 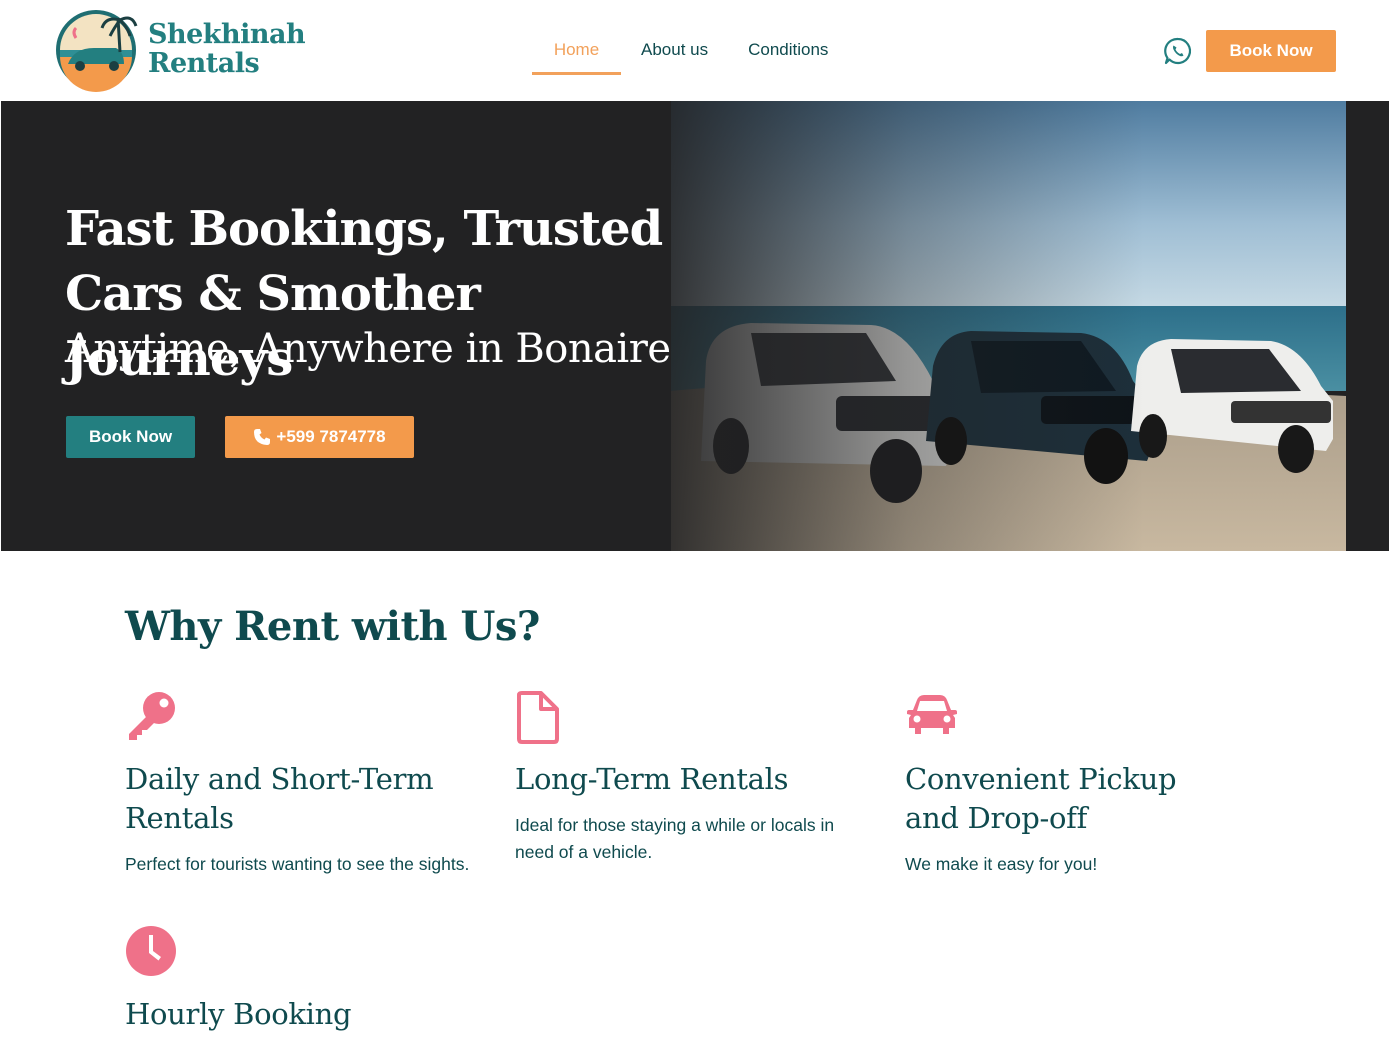 I want to click on feature-title: Daily and Short-Term Rentals, so click(x=279, y=798).